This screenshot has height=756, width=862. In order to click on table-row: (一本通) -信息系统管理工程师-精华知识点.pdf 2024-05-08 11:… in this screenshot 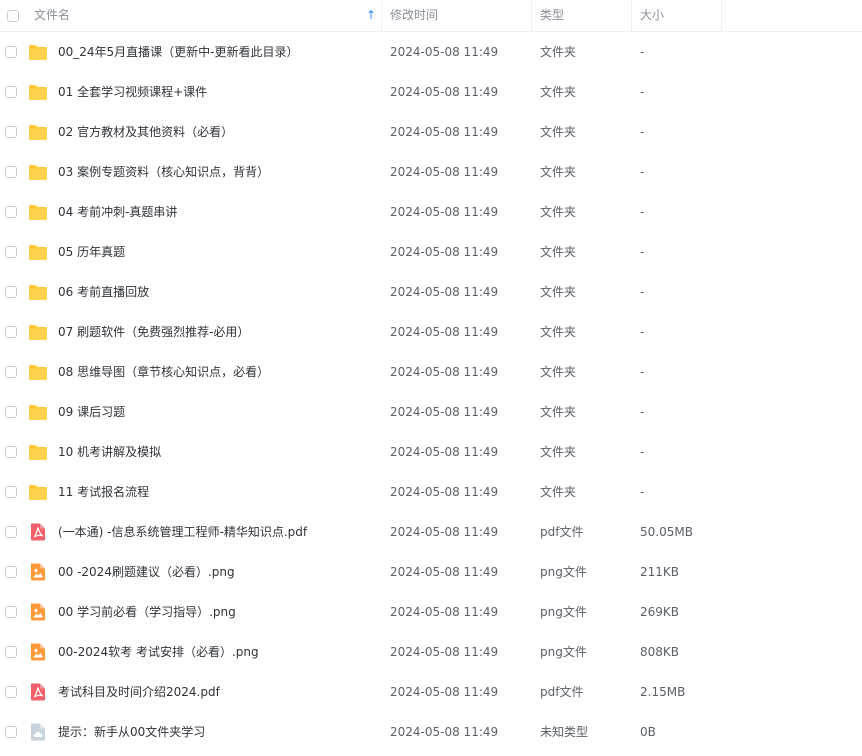, I will do `click(431, 532)`.